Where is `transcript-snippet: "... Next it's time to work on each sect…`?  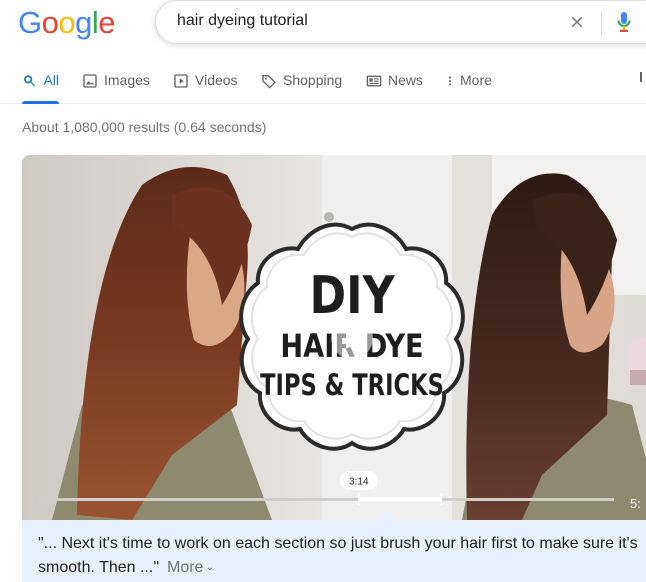
transcript-snippet: "... Next it's time to work on each sect… is located at coordinates (334, 551).